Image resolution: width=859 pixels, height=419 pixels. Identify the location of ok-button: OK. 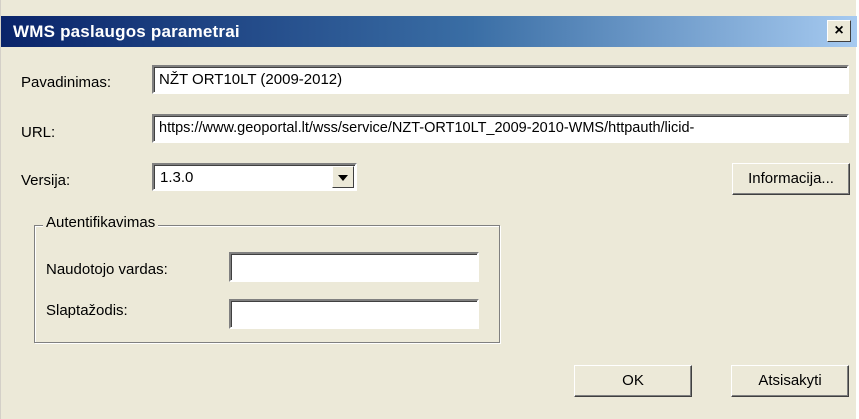
(633, 381).